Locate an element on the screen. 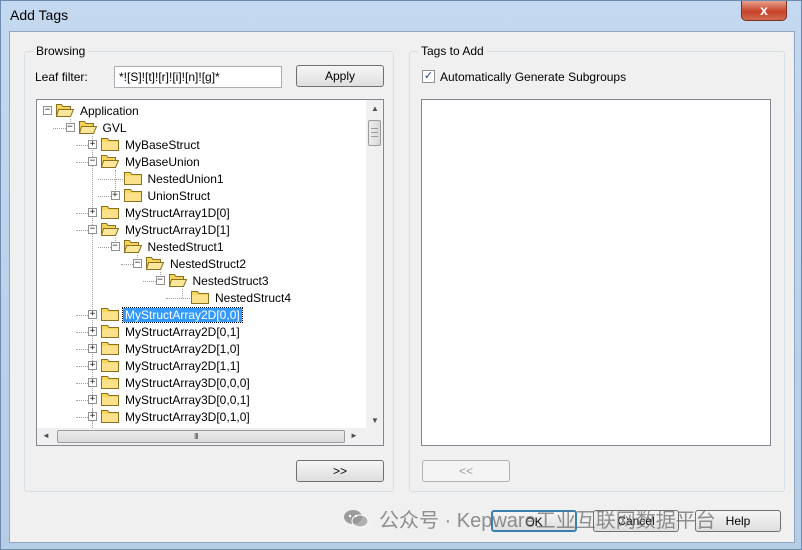 Image resolution: width=802 pixels, height=550 pixels. horizontal-scroll-thumb: III is located at coordinates (201, 436).